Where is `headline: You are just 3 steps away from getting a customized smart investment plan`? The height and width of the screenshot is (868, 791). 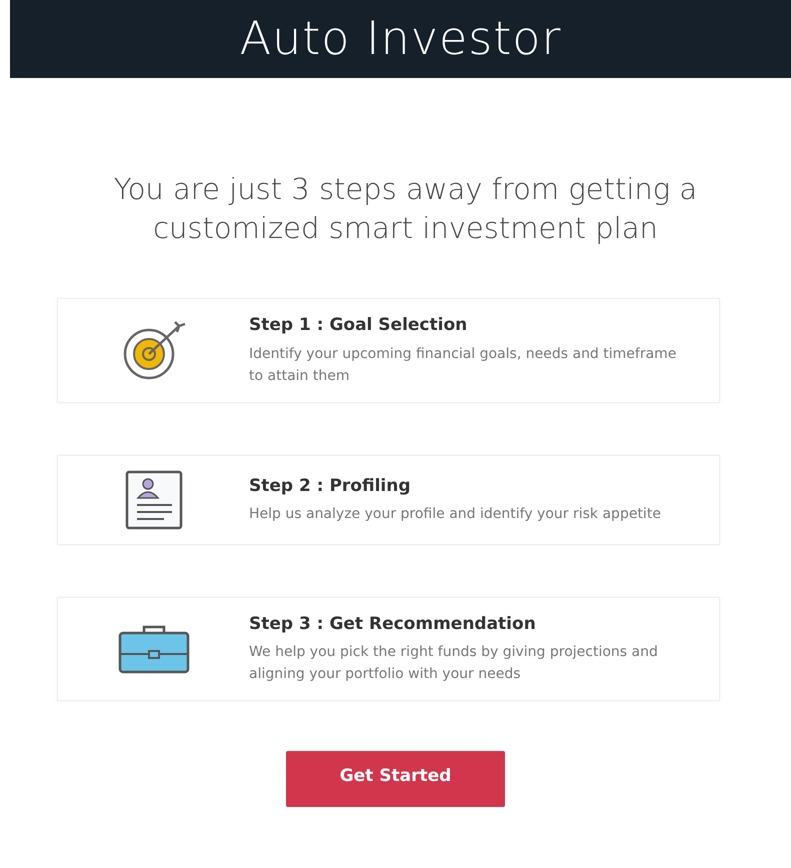 headline: You are just 3 steps away from getting a customized smart investment plan is located at coordinates (405, 209).